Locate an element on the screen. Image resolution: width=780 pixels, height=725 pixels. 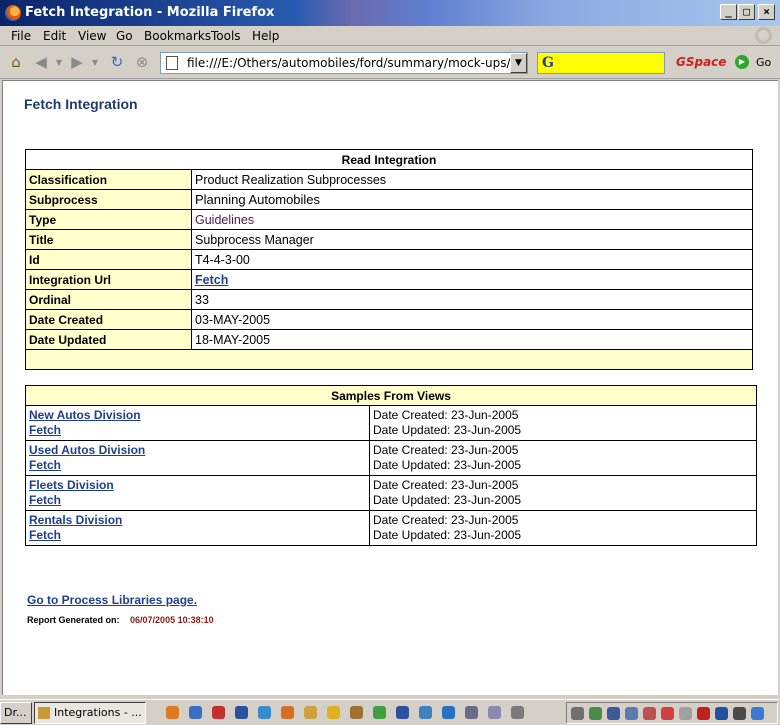
close-icon: × is located at coordinates (766, 11).